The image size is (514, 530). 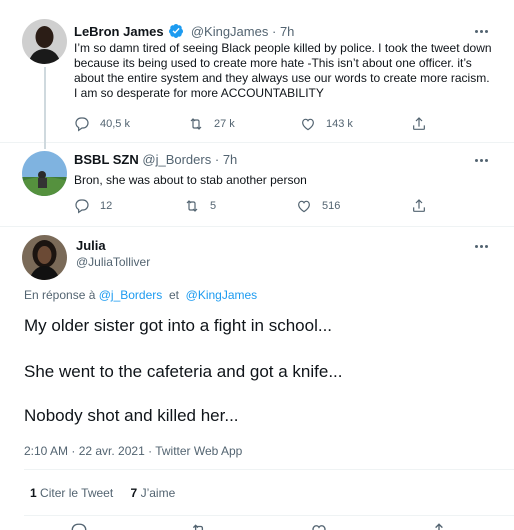 I want to click on user-handle: @JuliaTolliver, so click(x=113, y=262).